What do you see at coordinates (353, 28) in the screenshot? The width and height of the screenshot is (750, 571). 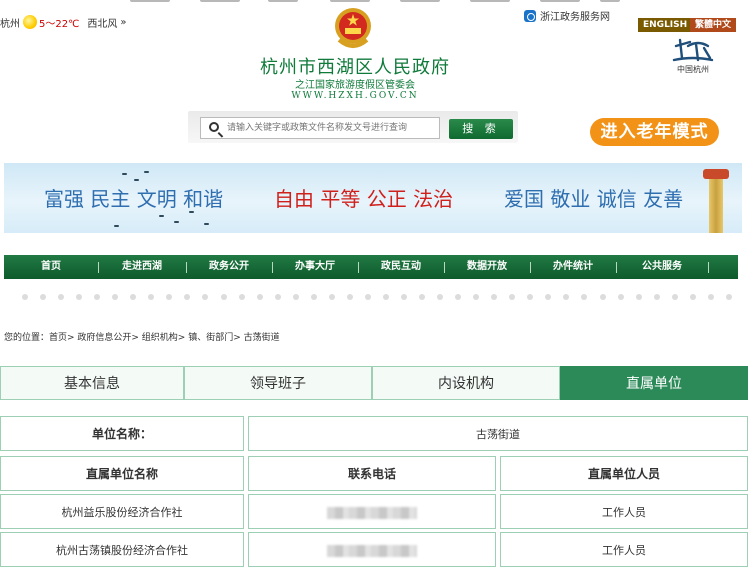 I see `national-emblem-icon` at bounding box center [353, 28].